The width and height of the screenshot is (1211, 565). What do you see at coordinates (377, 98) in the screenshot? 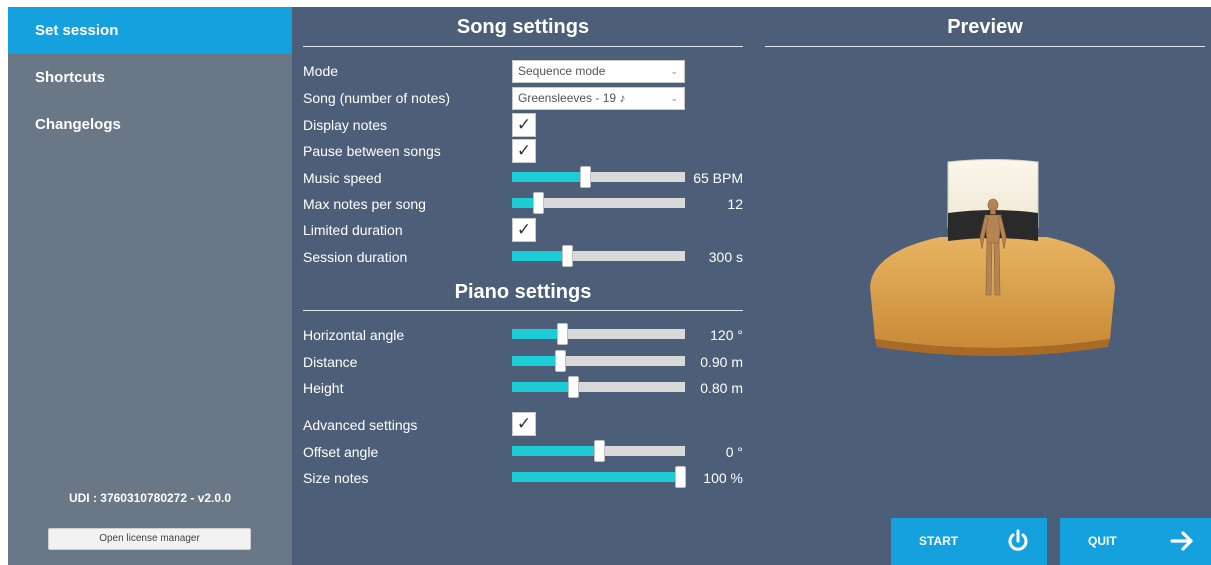
I see `song-label: Song (number of notes)` at bounding box center [377, 98].